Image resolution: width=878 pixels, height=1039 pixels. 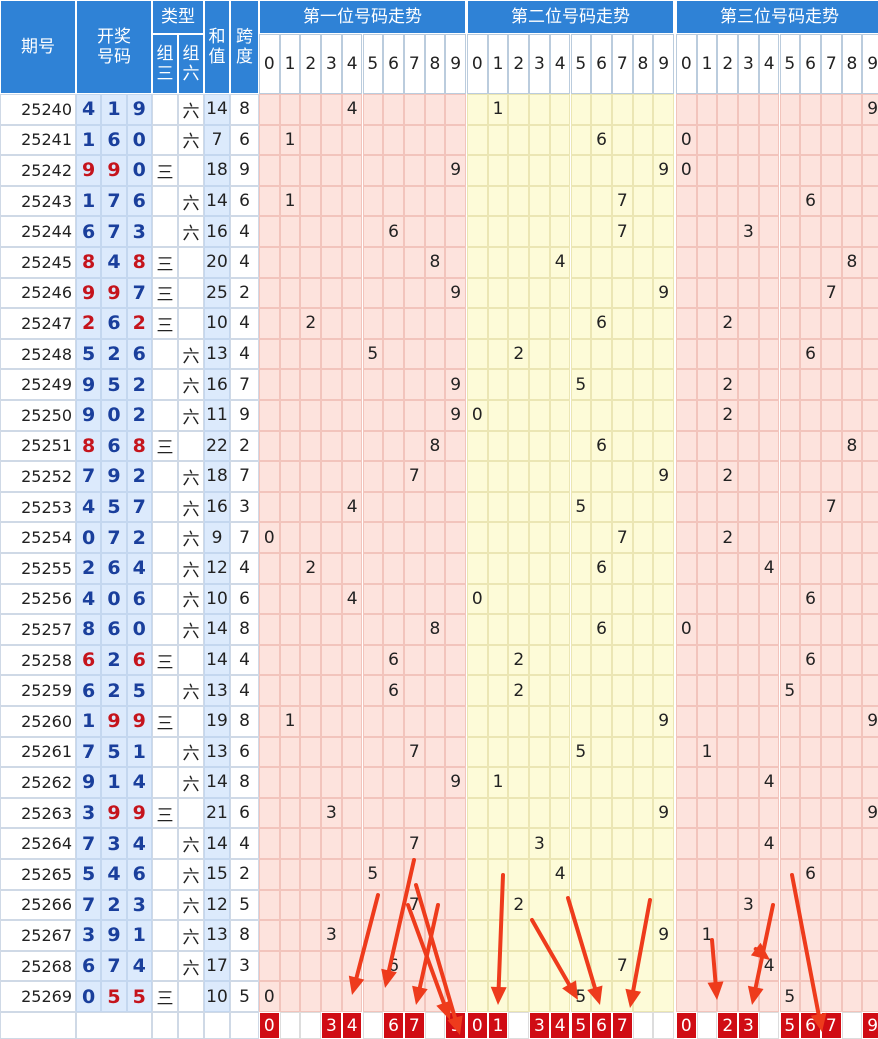 What do you see at coordinates (114, 813) in the screenshot?
I see `draw-digit: 9` at bounding box center [114, 813].